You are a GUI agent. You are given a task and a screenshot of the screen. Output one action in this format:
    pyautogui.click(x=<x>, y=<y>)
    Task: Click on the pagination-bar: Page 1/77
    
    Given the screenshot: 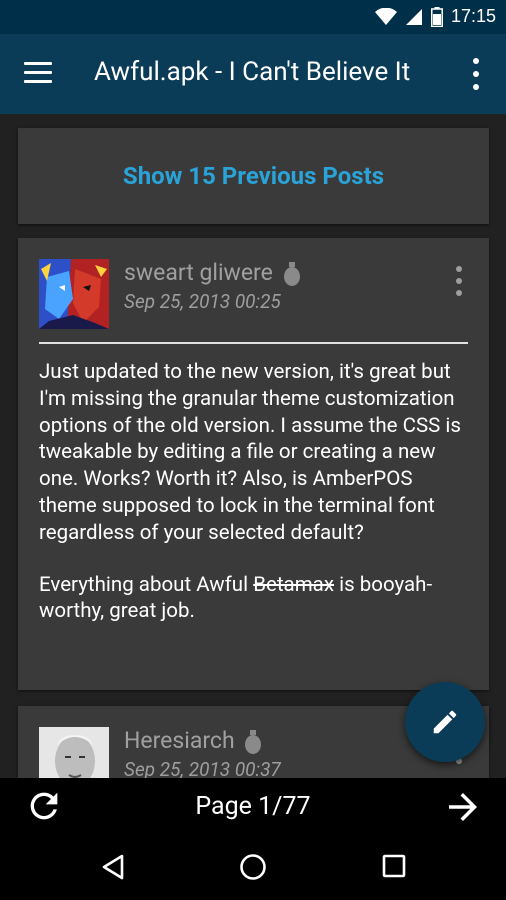 What is the action you would take?
    pyautogui.click(x=253, y=808)
    